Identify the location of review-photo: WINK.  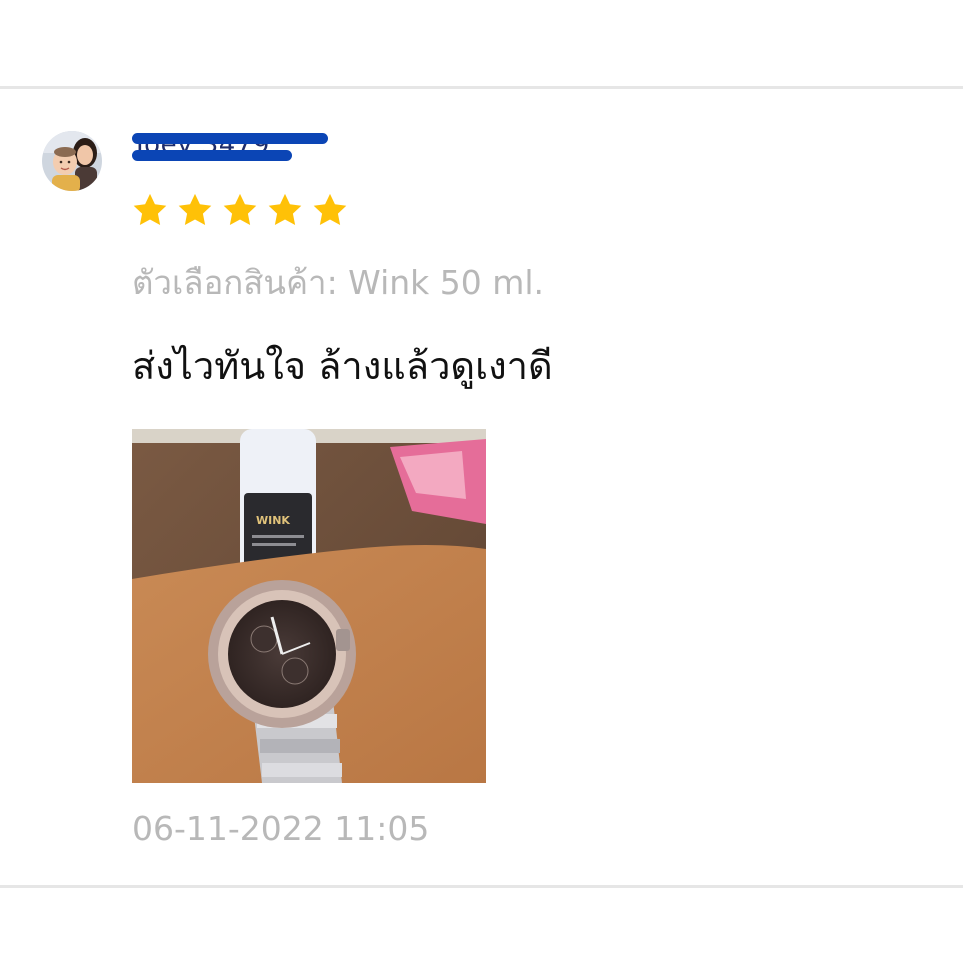
(309, 606).